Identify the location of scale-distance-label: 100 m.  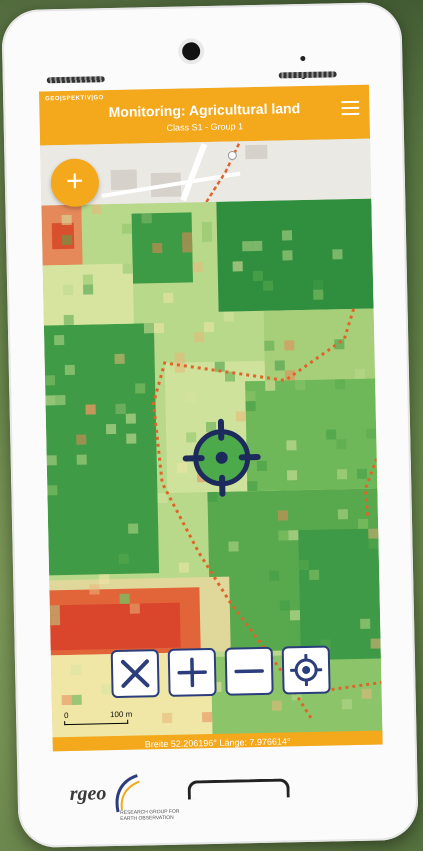
(121, 714).